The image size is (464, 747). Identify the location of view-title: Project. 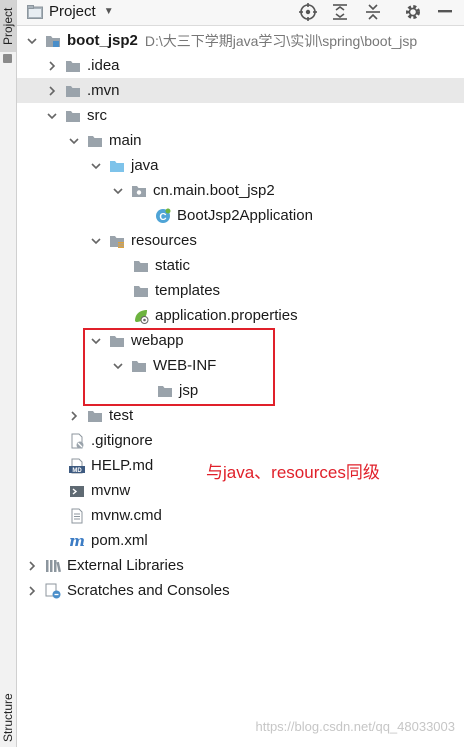
(72, 11).